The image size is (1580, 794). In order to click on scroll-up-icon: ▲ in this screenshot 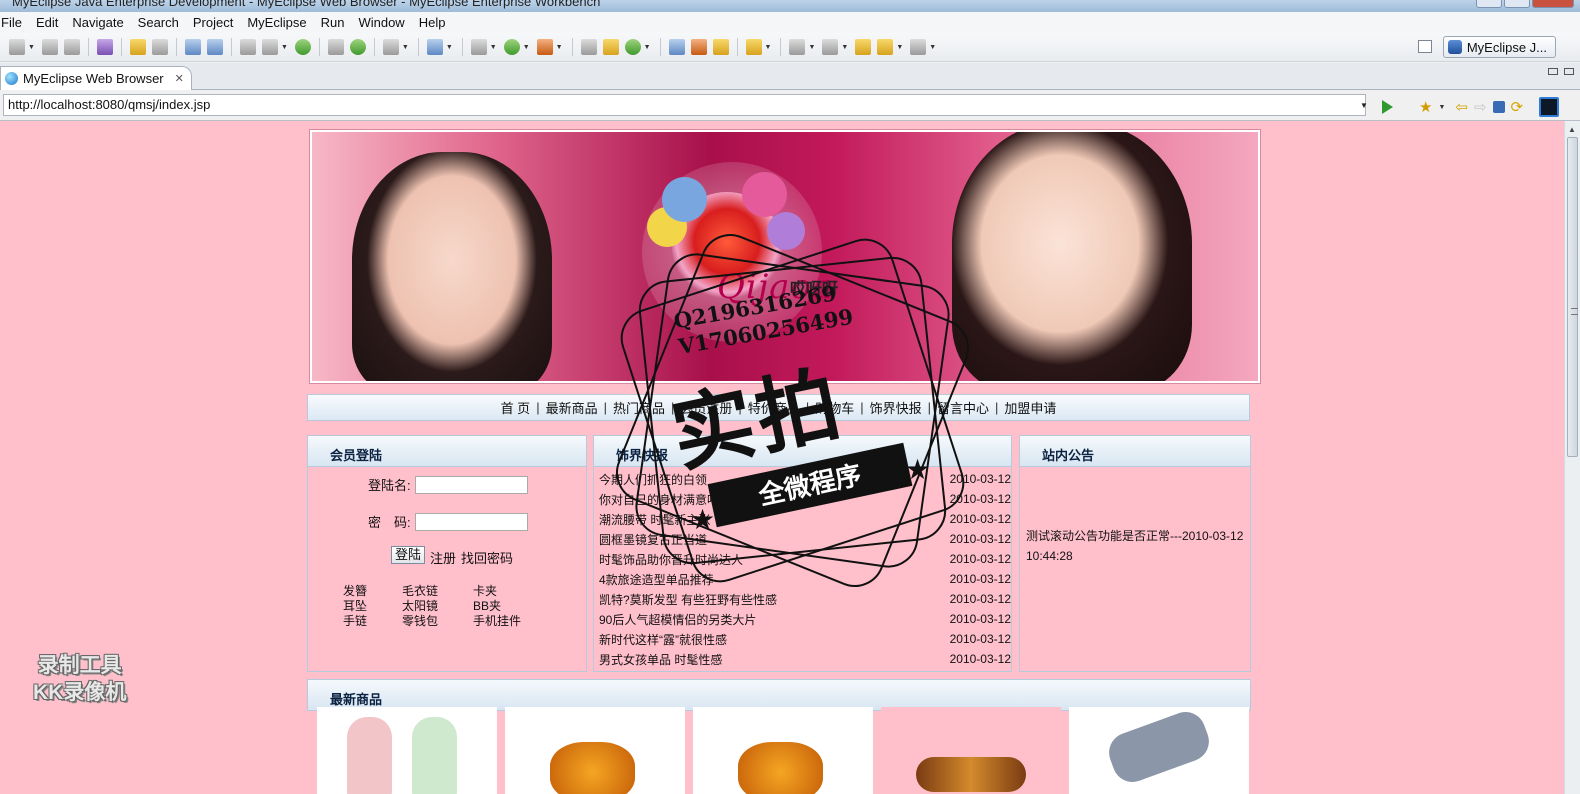, I will do `click(1572, 129)`.